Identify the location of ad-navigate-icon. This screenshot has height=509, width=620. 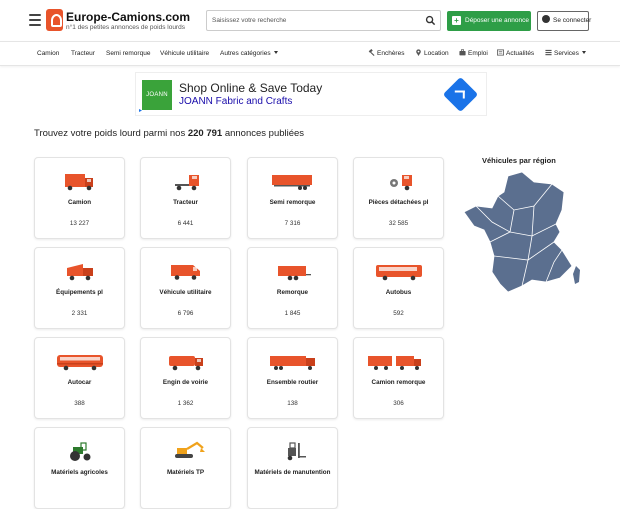
(460, 94).